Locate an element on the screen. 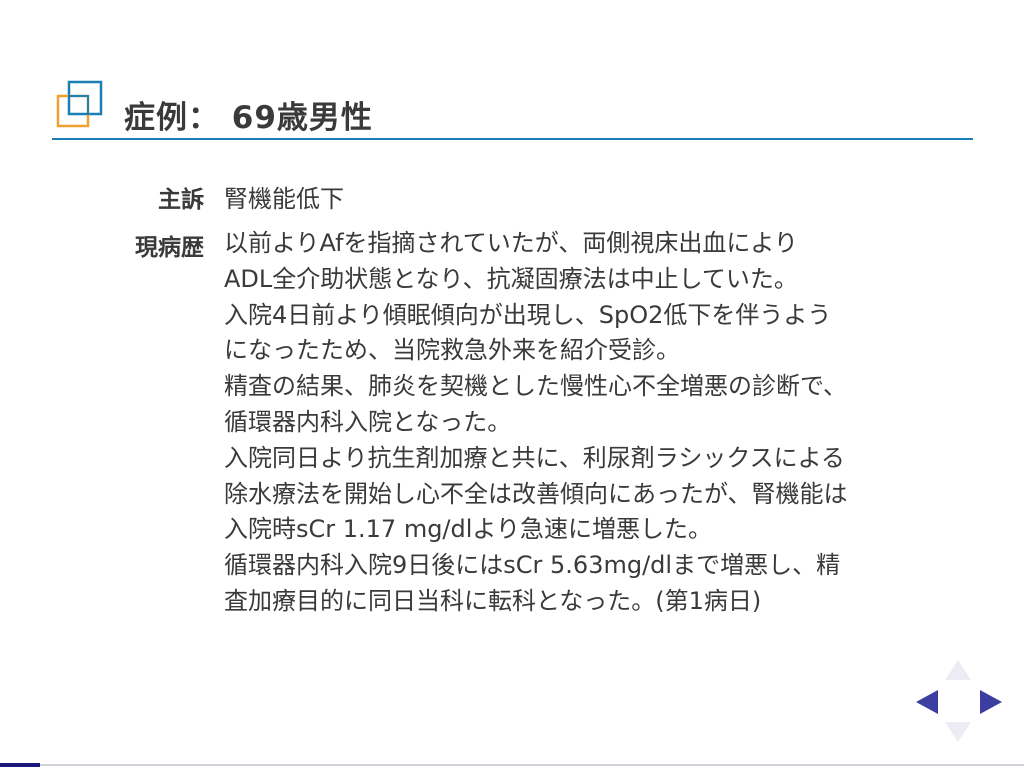  history-line: 入院同日より抗生剤加療と共に、利尿剤ラシックスによる is located at coordinates (534, 457).